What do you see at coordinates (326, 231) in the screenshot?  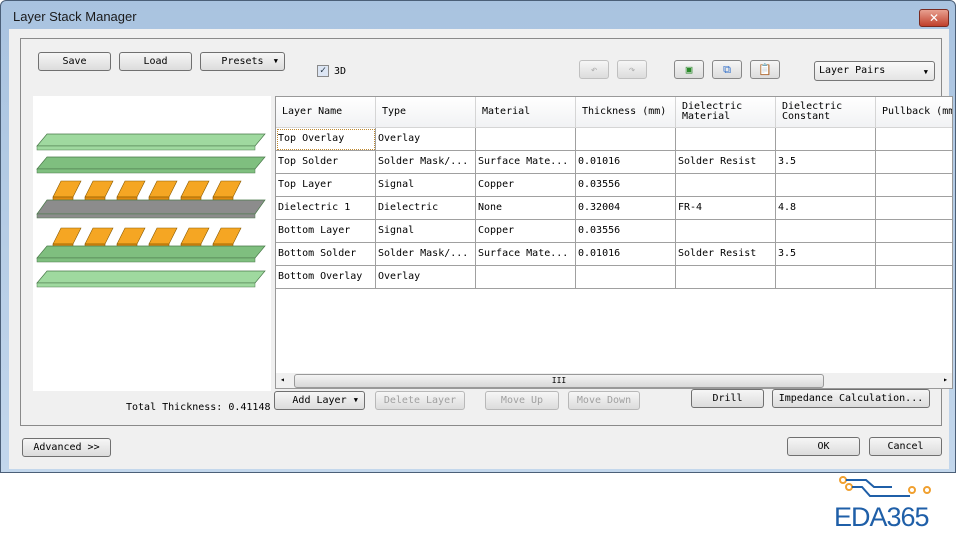 I see `table-cell: Bottom Layer` at bounding box center [326, 231].